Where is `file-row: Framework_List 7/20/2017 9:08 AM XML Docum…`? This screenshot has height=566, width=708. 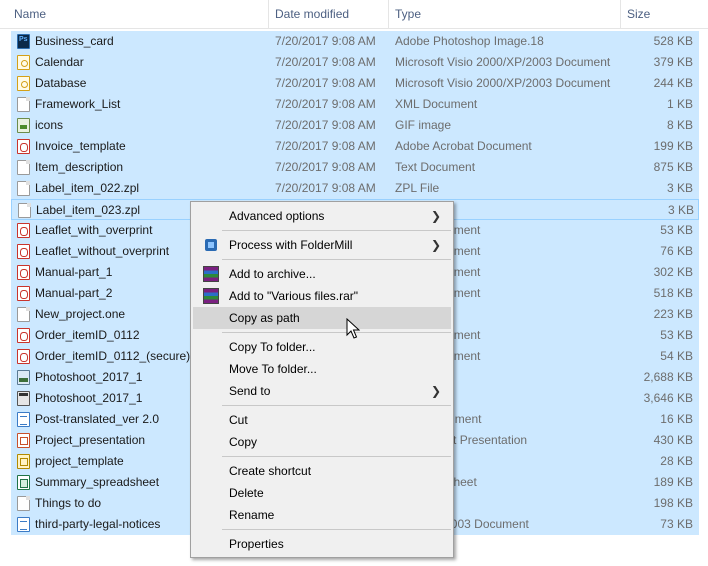 file-row: Framework_List 7/20/2017 9:08 AM XML Docum… is located at coordinates (355, 104).